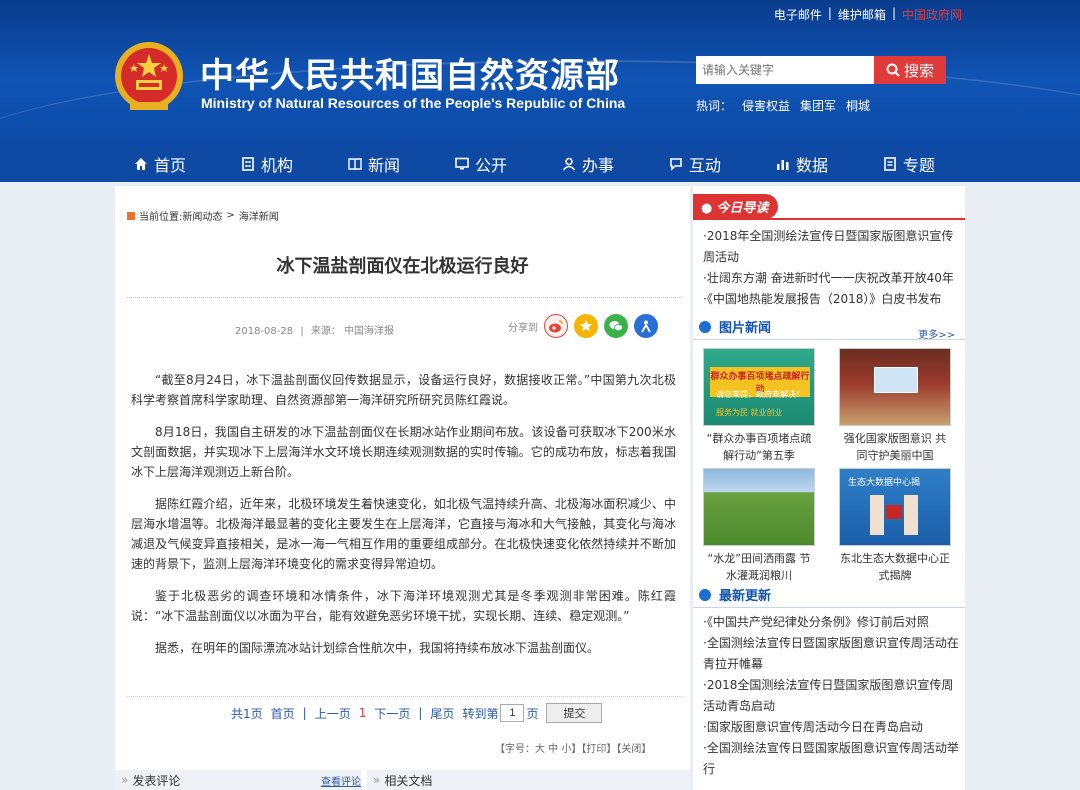  What do you see at coordinates (187, 164) in the screenshot?
I see `nav-home: 首页` at bounding box center [187, 164].